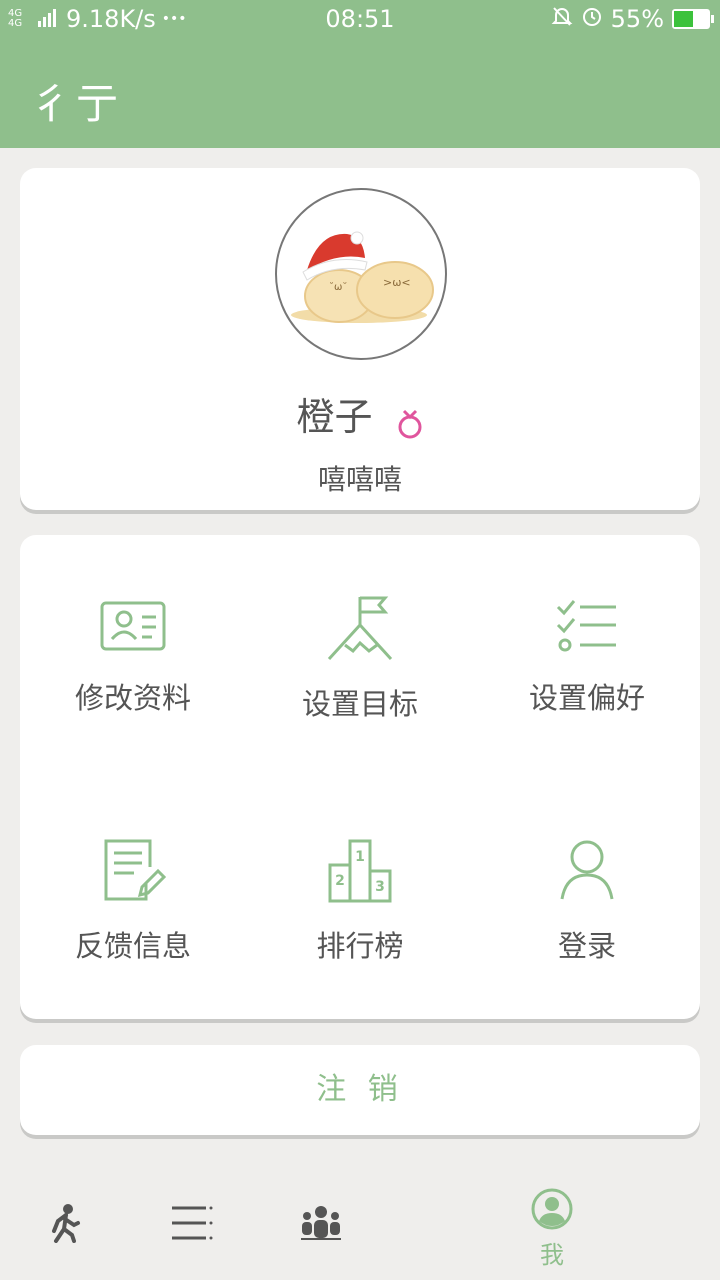 The width and height of the screenshot is (720, 1280). I want to click on menu-feedback-label: 反馈信息, so click(132, 946).